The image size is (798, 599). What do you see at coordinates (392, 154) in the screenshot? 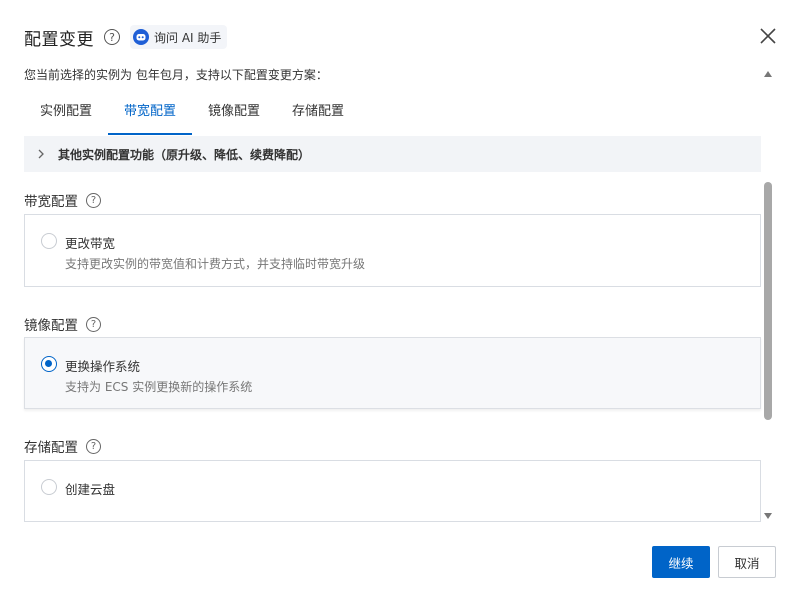
I see `other-config-collapse: 其他实例配置功能（原升级、降低、续费降配）` at bounding box center [392, 154].